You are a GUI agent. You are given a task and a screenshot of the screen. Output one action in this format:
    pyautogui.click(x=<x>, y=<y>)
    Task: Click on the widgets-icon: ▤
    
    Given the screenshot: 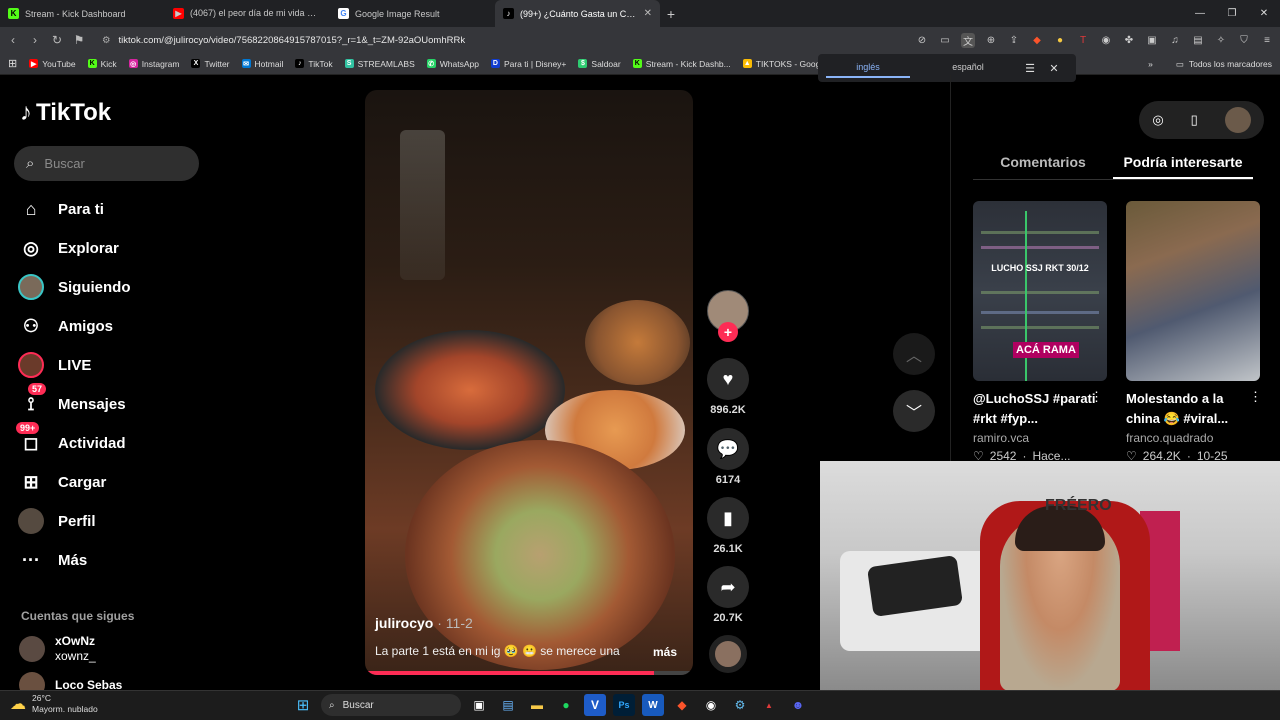 What is the action you would take?
    pyautogui.click(x=508, y=705)
    